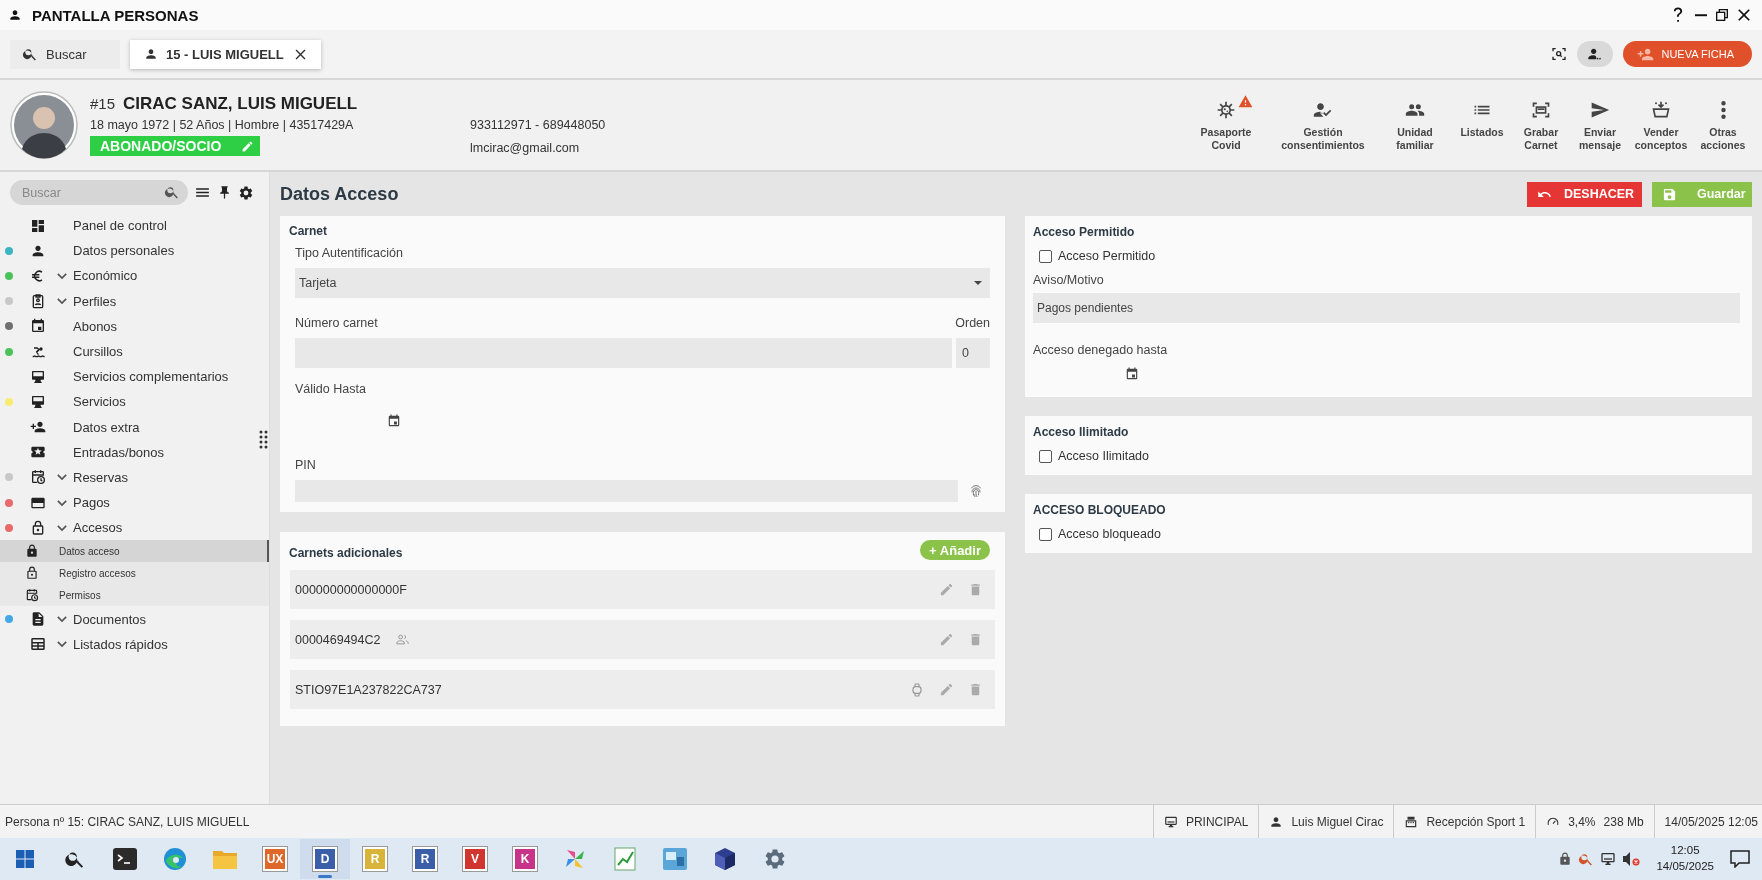 This screenshot has width=1762, height=880. Describe the element at coordinates (349, 253) in the screenshot. I see `field-label: Tipo Autentificación` at that location.